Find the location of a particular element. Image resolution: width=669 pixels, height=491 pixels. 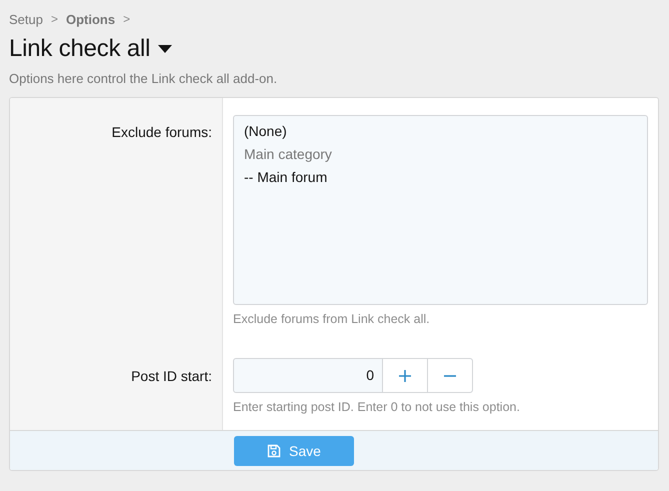

breadcrumb-link: Options is located at coordinates (91, 19).